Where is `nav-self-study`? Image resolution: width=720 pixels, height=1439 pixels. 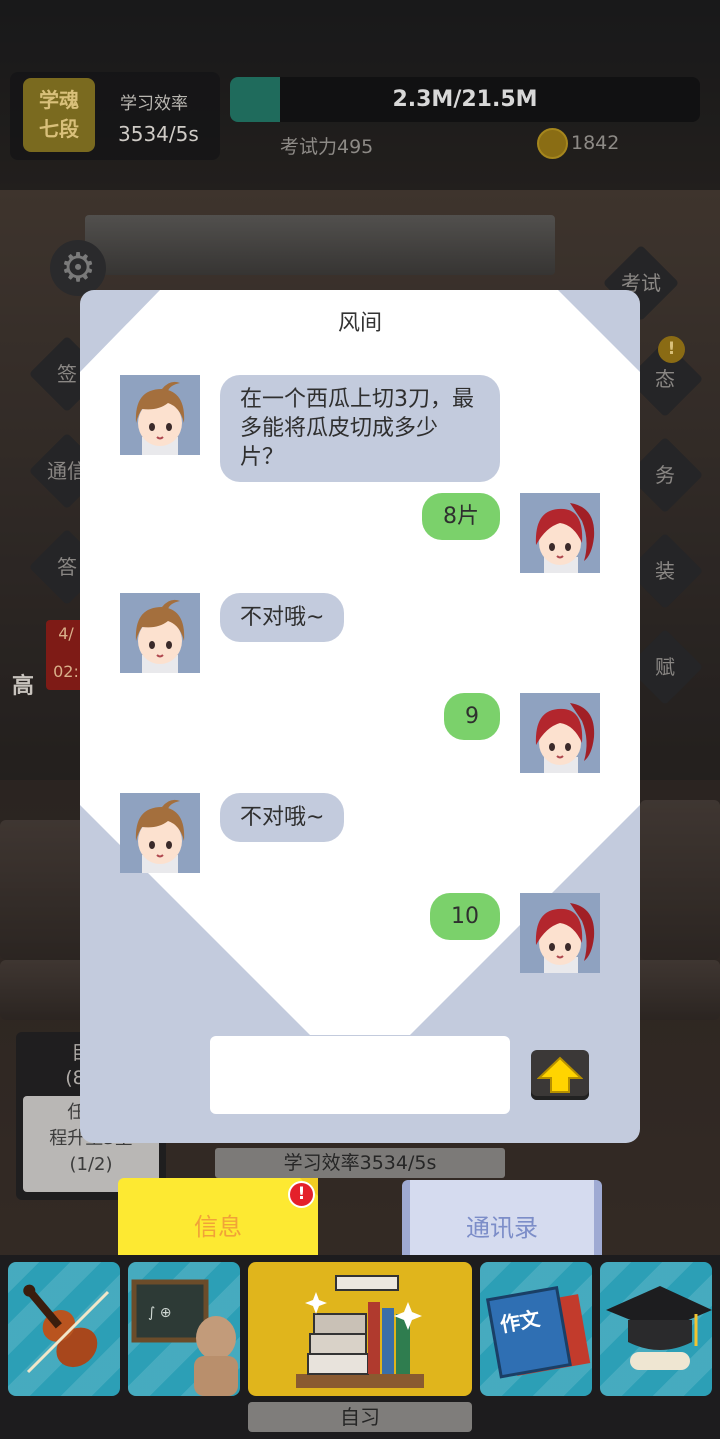 nav-self-study is located at coordinates (360, 1329).